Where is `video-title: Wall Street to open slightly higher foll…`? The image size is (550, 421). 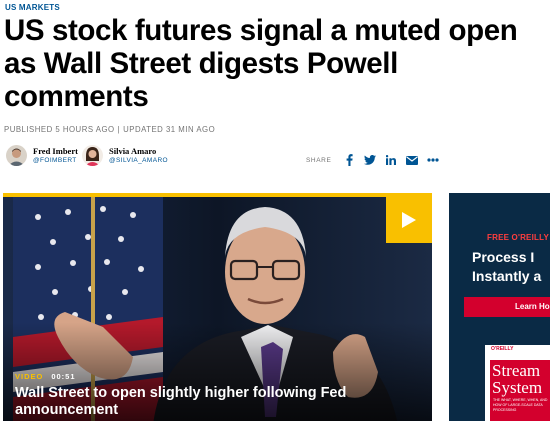
video-title: Wall Street to open slightly higher foll… is located at coordinates (205, 402).